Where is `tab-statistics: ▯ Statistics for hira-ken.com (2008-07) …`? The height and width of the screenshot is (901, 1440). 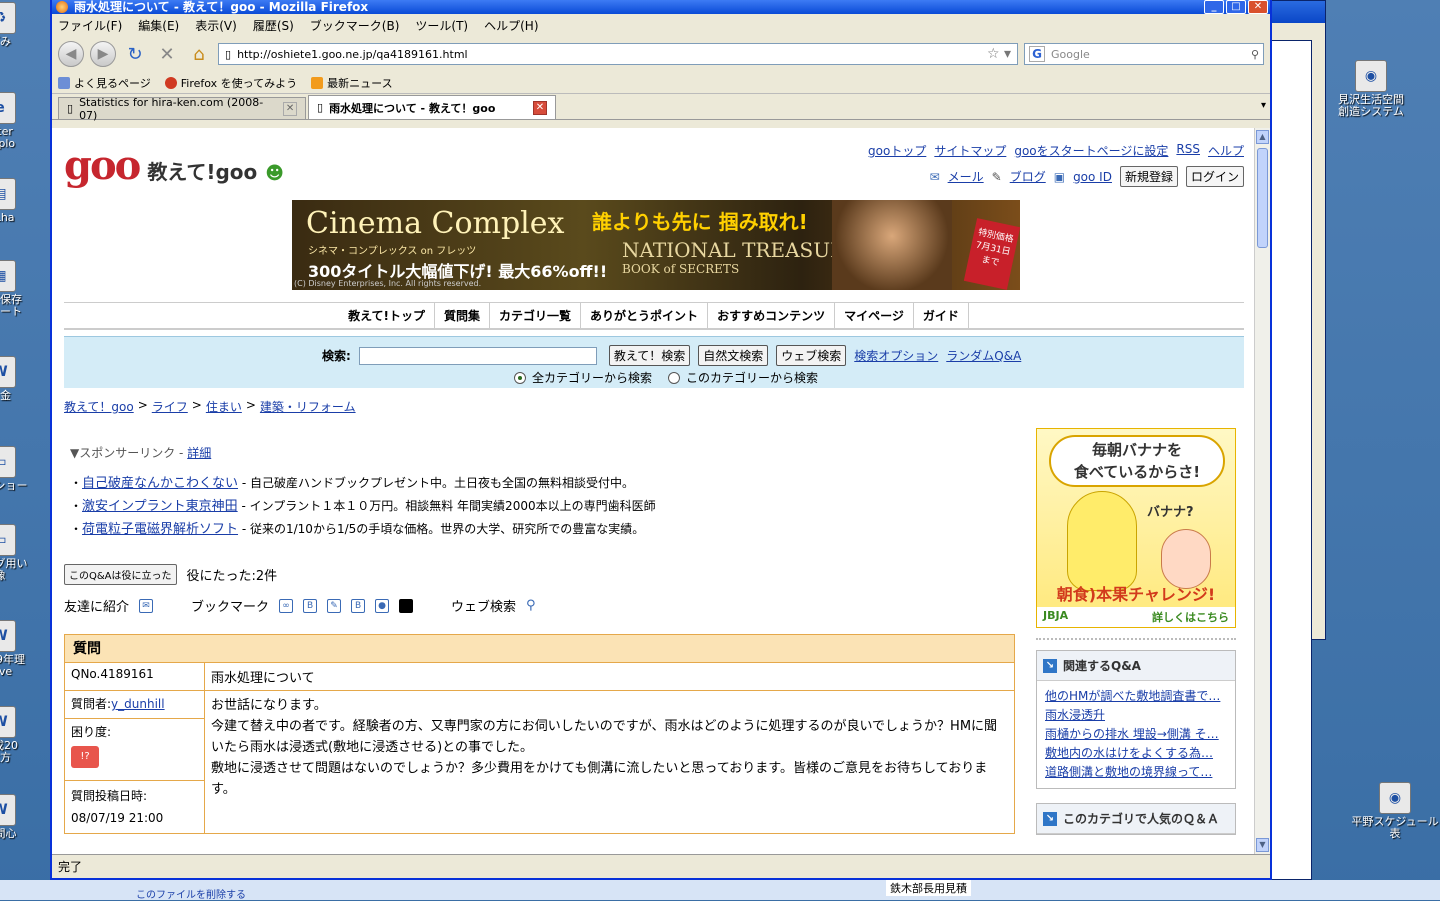
tab-statistics: ▯ Statistics for hira-ken.com (2008-07) … is located at coordinates (182, 109).